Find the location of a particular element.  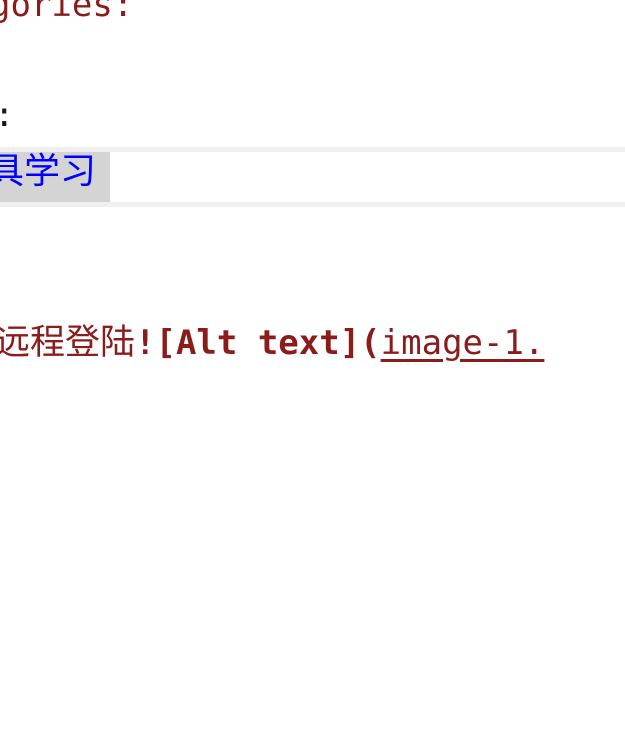

markdown-body-line: 远程登陆![Alt text](image-1. is located at coordinates (272, 343).